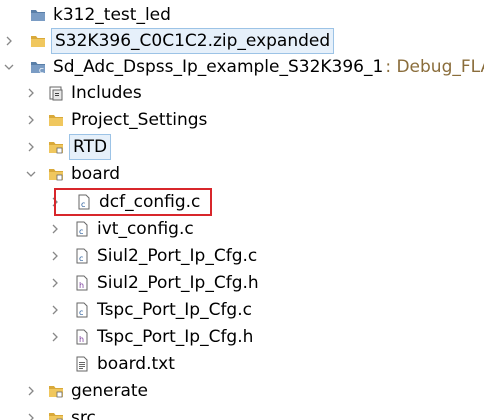  What do you see at coordinates (242, 229) in the screenshot?
I see `tree-item-ivt-config-c: c ivt_config.c` at bounding box center [242, 229].